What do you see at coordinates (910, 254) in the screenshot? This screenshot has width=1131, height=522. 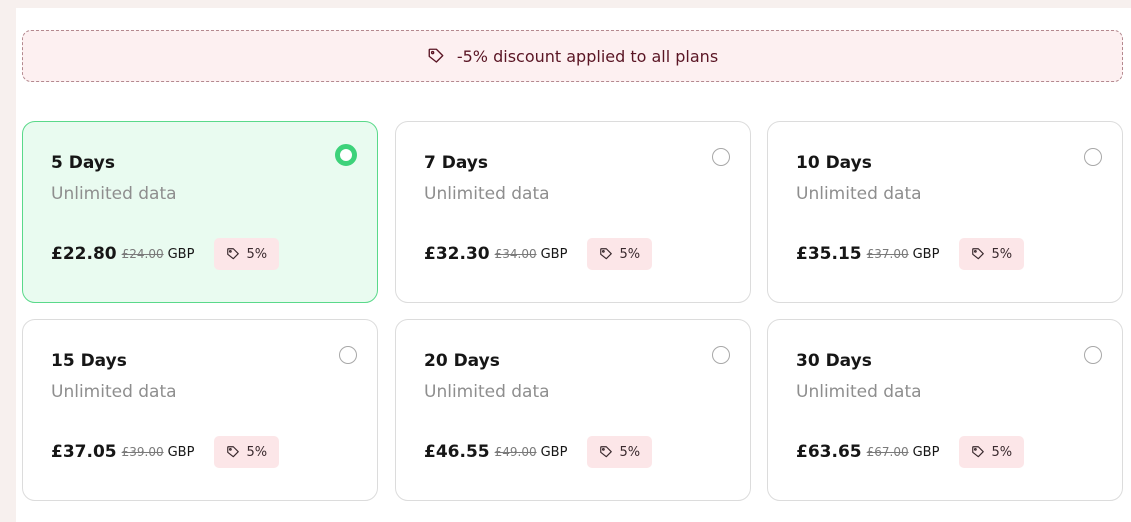 I see `price-row: £35.15 £37.00 GBP 5%` at bounding box center [910, 254].